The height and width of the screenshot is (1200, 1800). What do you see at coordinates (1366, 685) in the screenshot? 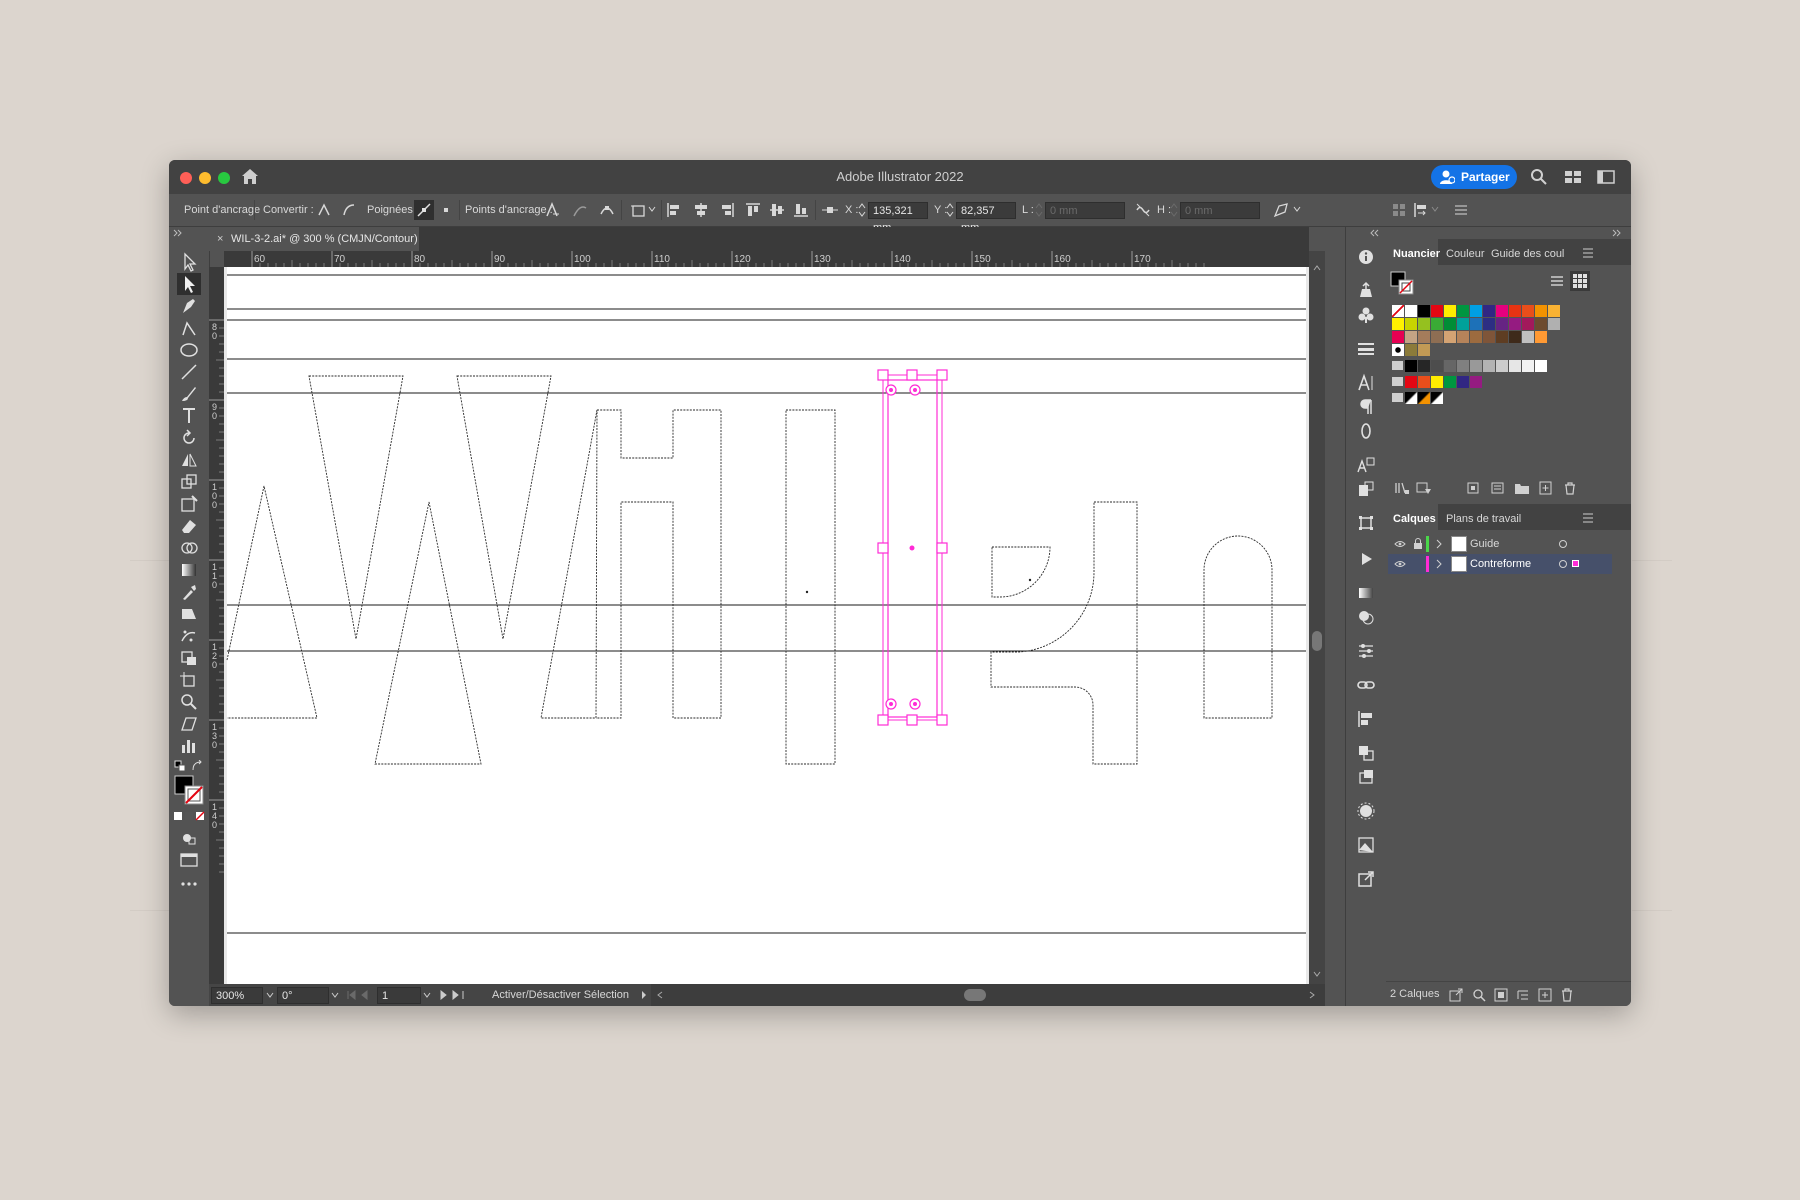
I see `links-icon` at bounding box center [1366, 685].